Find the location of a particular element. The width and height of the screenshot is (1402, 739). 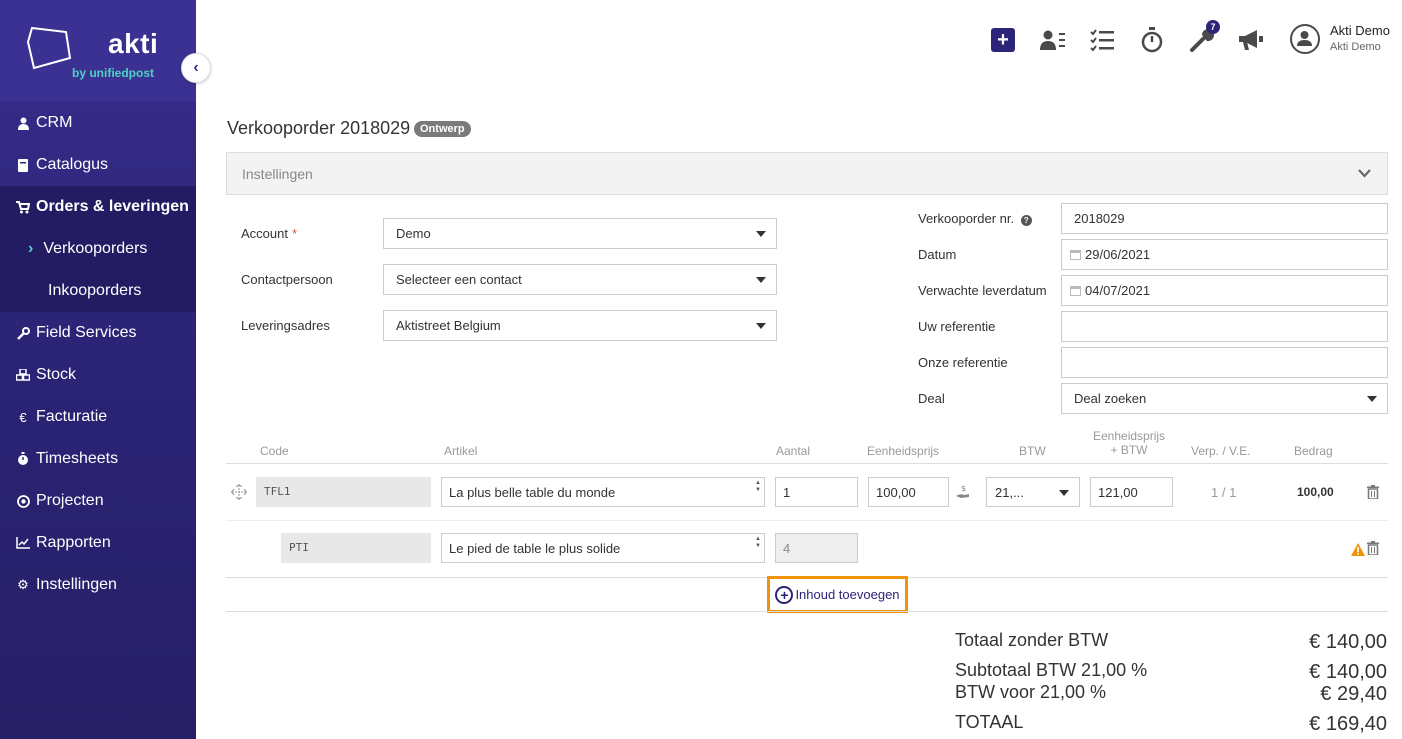

tasks-icon is located at coordinates (1103, 40).